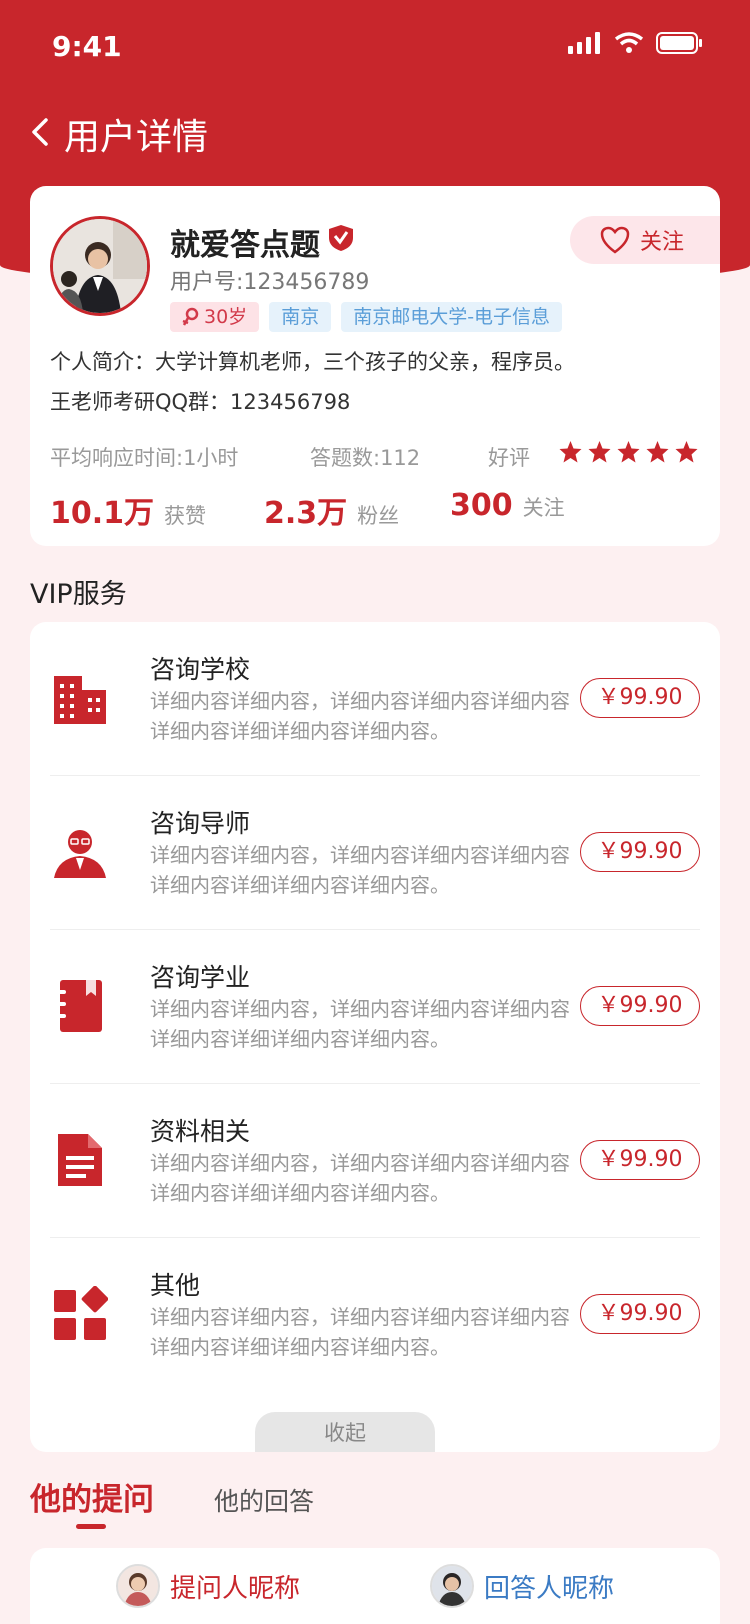 The image size is (750, 1624). I want to click on teacher-icon, so click(80, 854).